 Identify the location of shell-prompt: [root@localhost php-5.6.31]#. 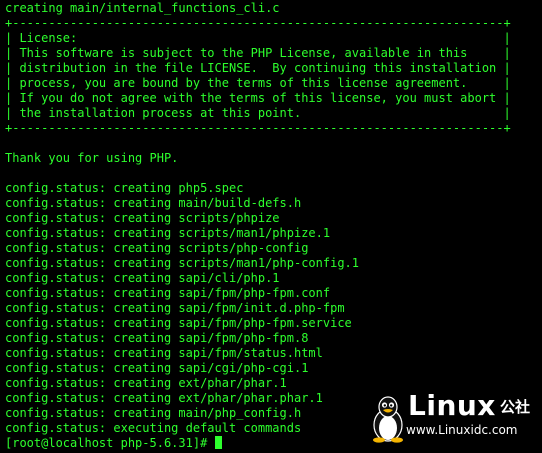
(110, 443).